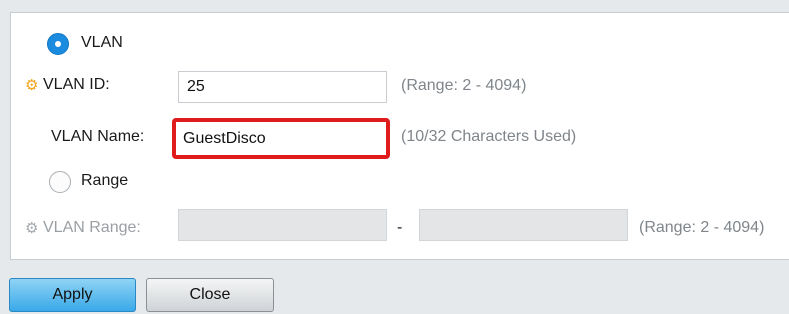 The image size is (789, 314). I want to click on vlan-range-label: VLAN Range:, so click(92, 227).